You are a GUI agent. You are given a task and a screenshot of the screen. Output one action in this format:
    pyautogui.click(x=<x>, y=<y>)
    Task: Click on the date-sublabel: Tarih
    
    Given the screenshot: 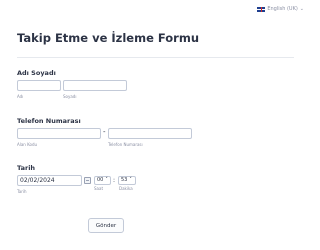 What is the action you would take?
    pyautogui.click(x=22, y=191)
    